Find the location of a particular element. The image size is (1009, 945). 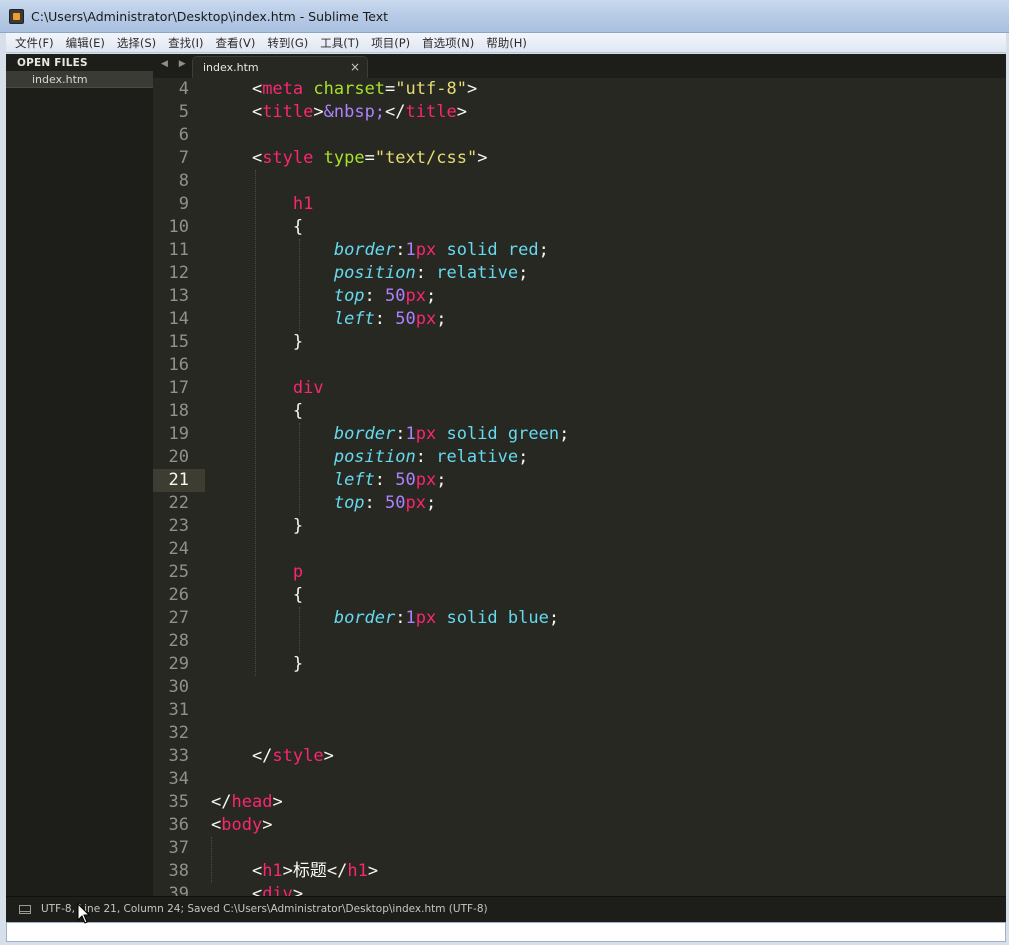

line-number: 39 is located at coordinates (178, 890).